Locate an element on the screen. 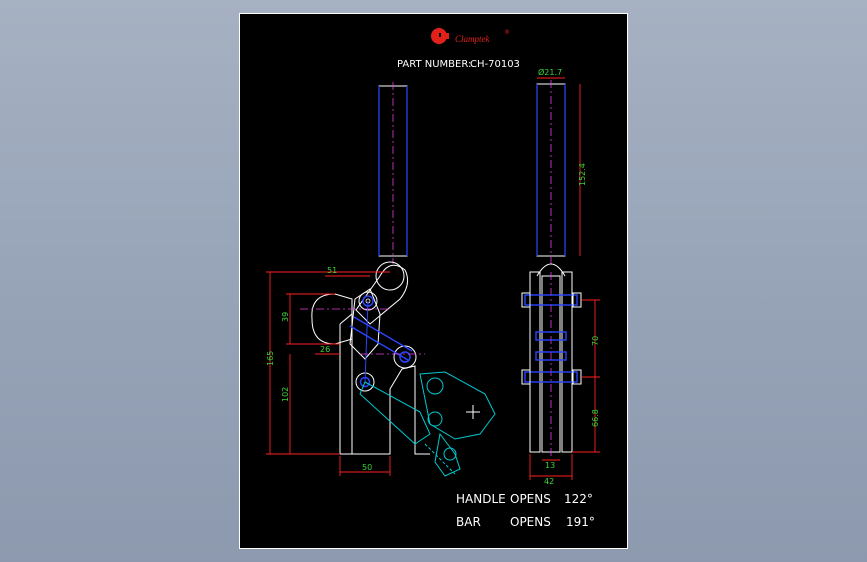 Image resolution: width=867 pixels, height=562 pixels. spec-bar-action: OPENS is located at coordinates (530, 522).